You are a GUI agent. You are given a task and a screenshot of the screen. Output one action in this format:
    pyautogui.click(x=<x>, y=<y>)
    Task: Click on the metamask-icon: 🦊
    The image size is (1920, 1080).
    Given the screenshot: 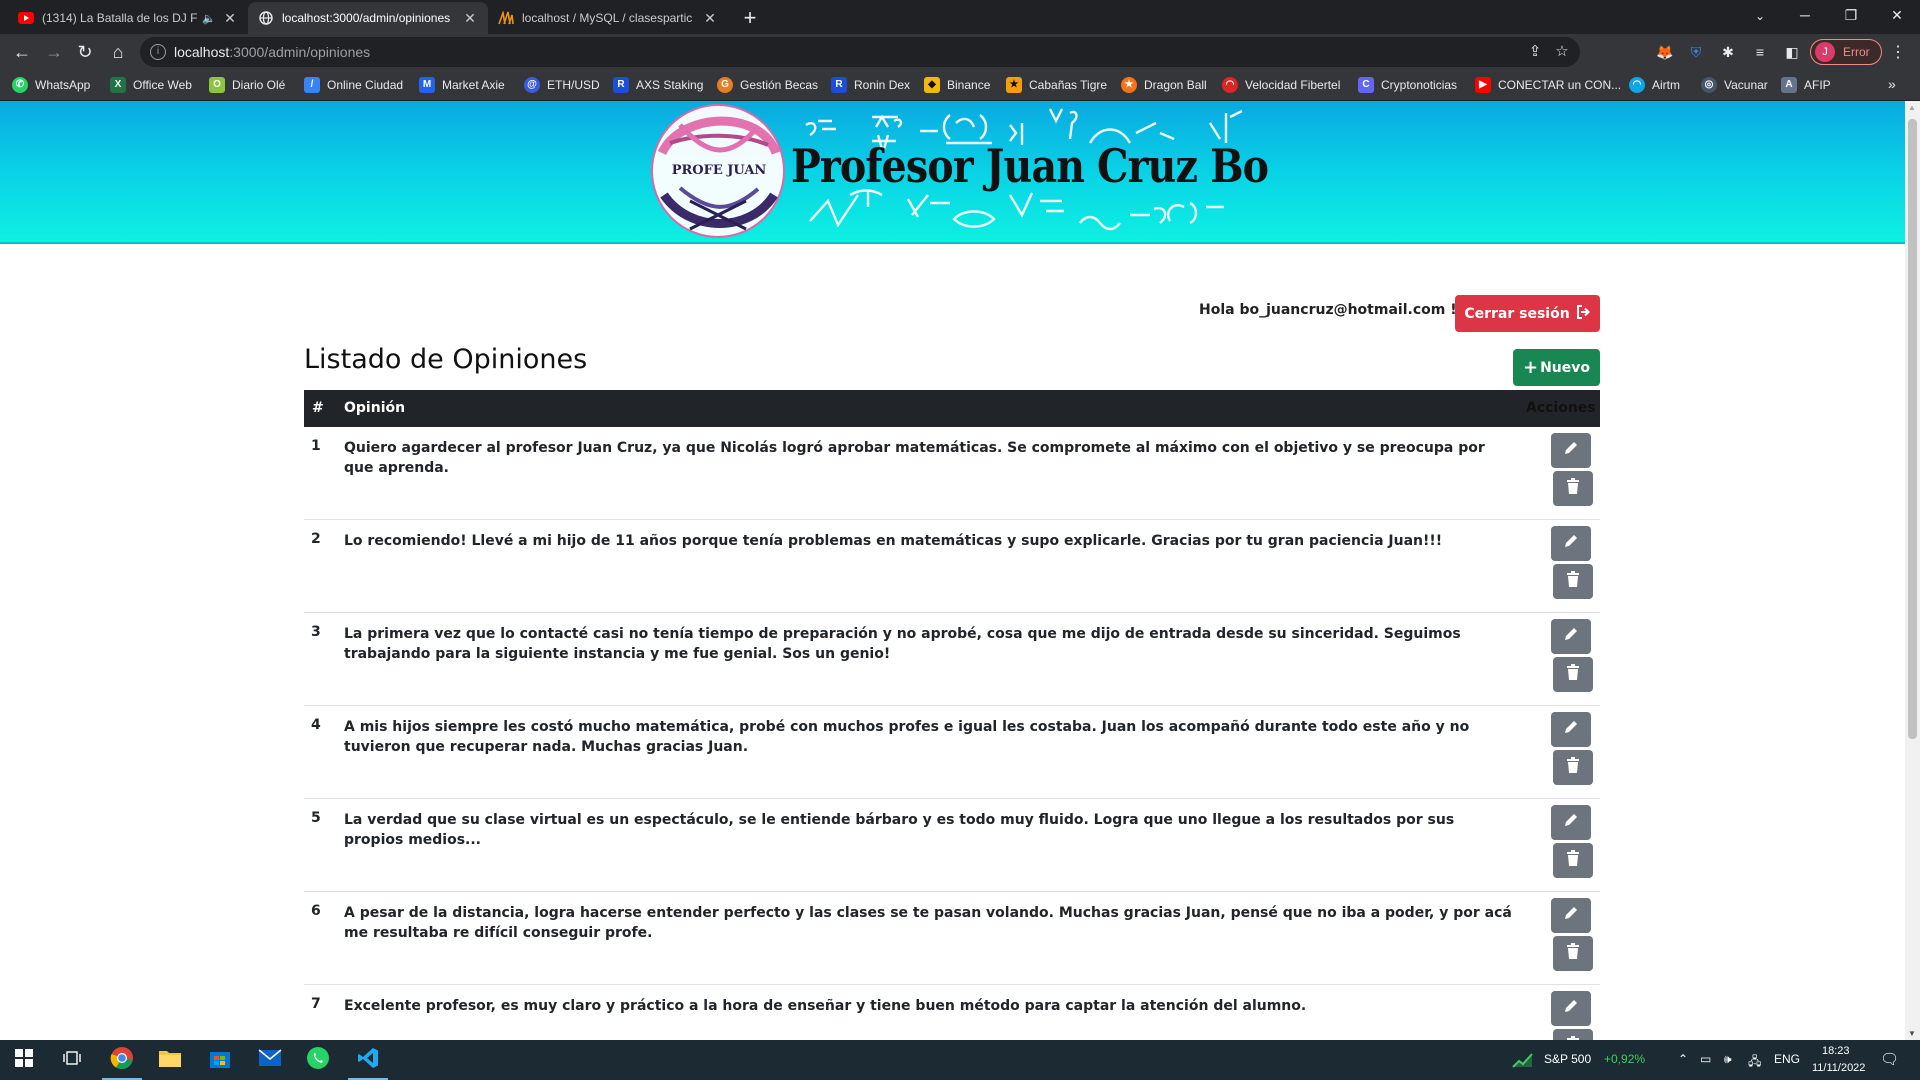 What is the action you would take?
    pyautogui.click(x=1665, y=52)
    